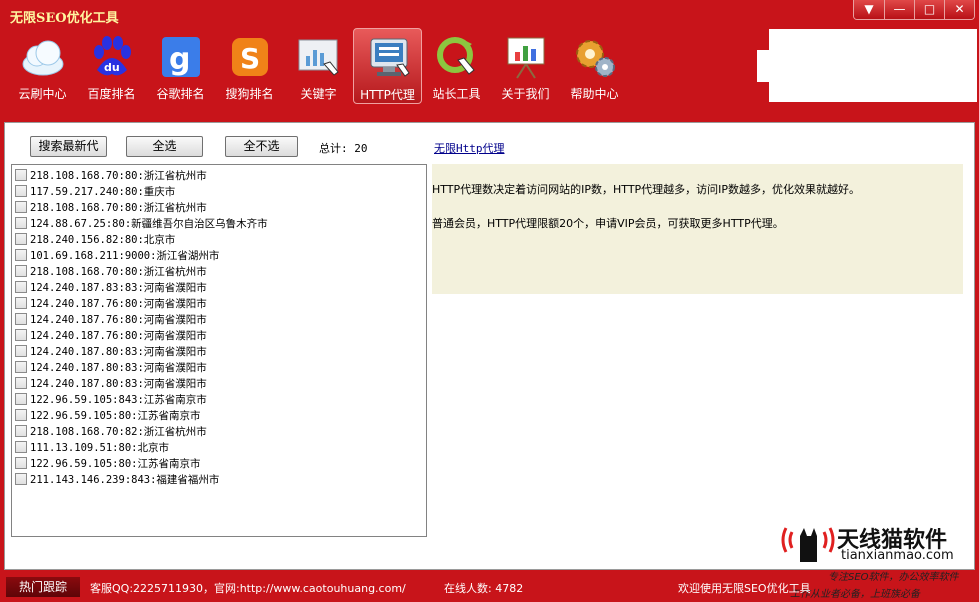 This screenshot has height=602, width=979. Describe the element at coordinates (929, 9) in the screenshot. I see `maximize-button: □` at that location.